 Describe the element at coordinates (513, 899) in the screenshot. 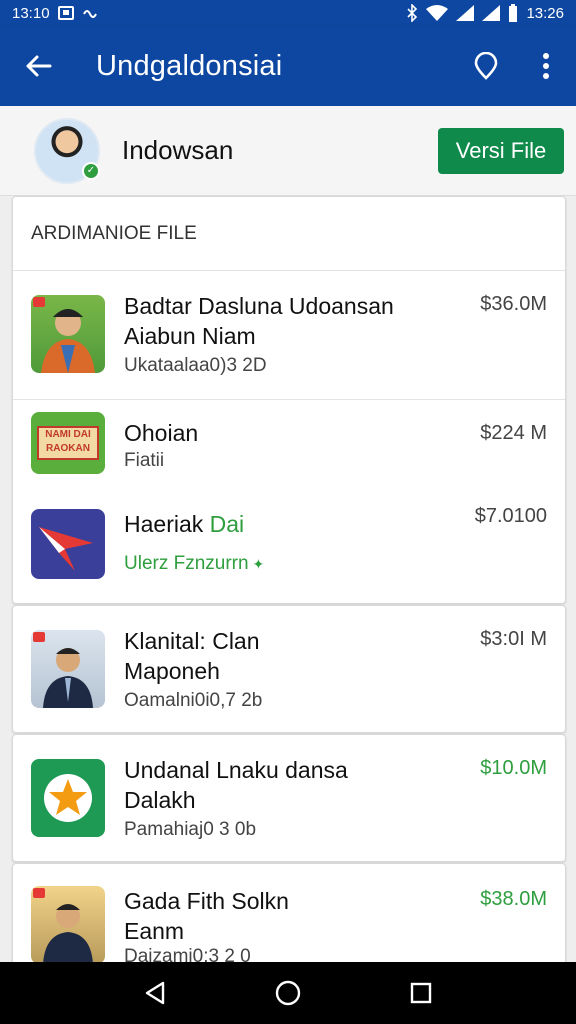

I see `item-price: $38.0M` at that location.